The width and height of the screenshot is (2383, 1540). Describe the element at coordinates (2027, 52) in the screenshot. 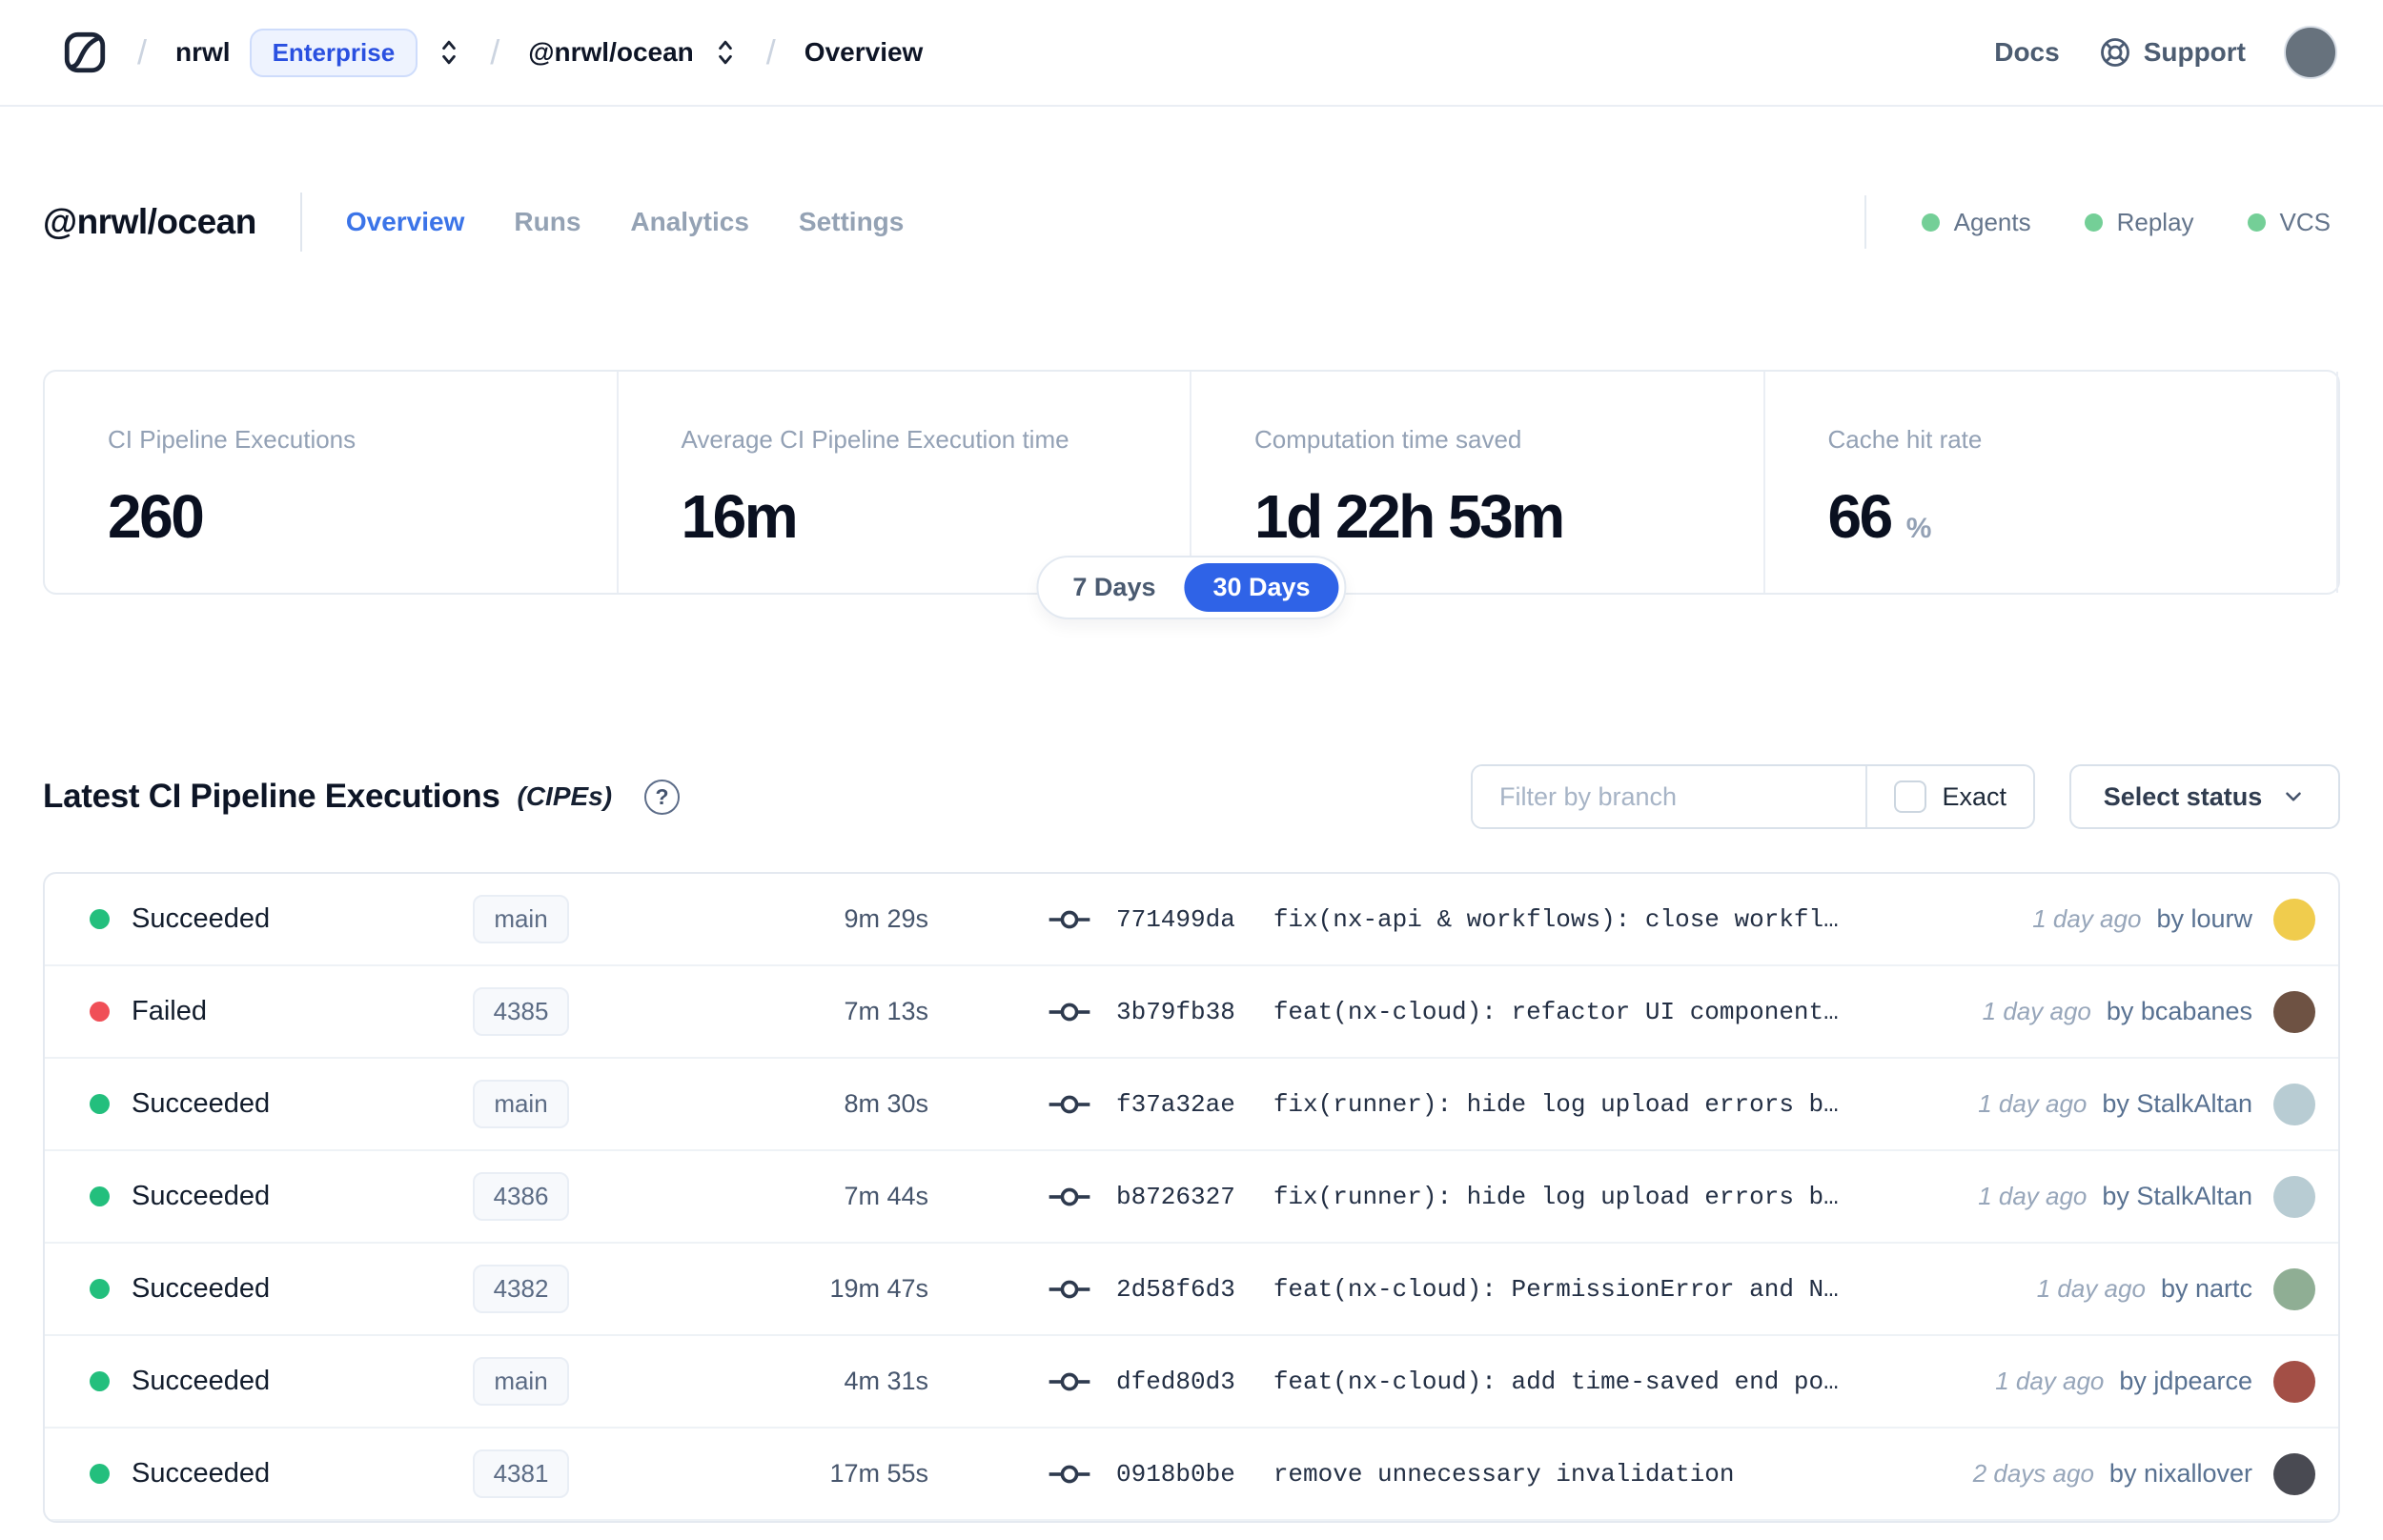

I see `docs-link: Docs` at that location.